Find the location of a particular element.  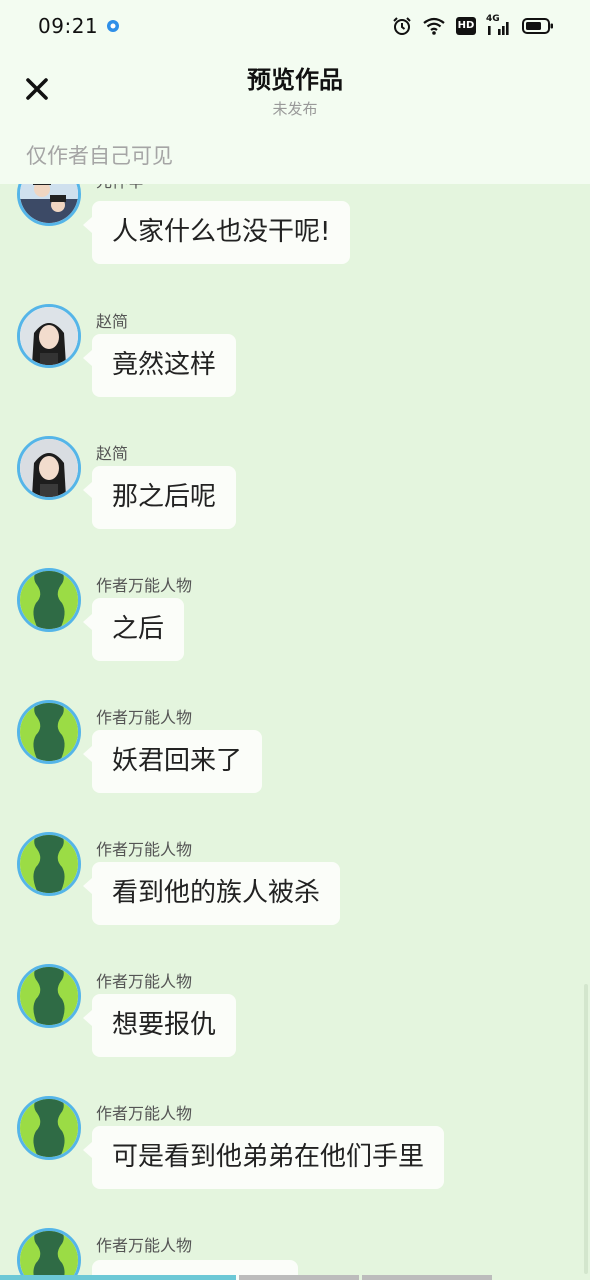

status-time: 09:21 is located at coordinates (68, 26).